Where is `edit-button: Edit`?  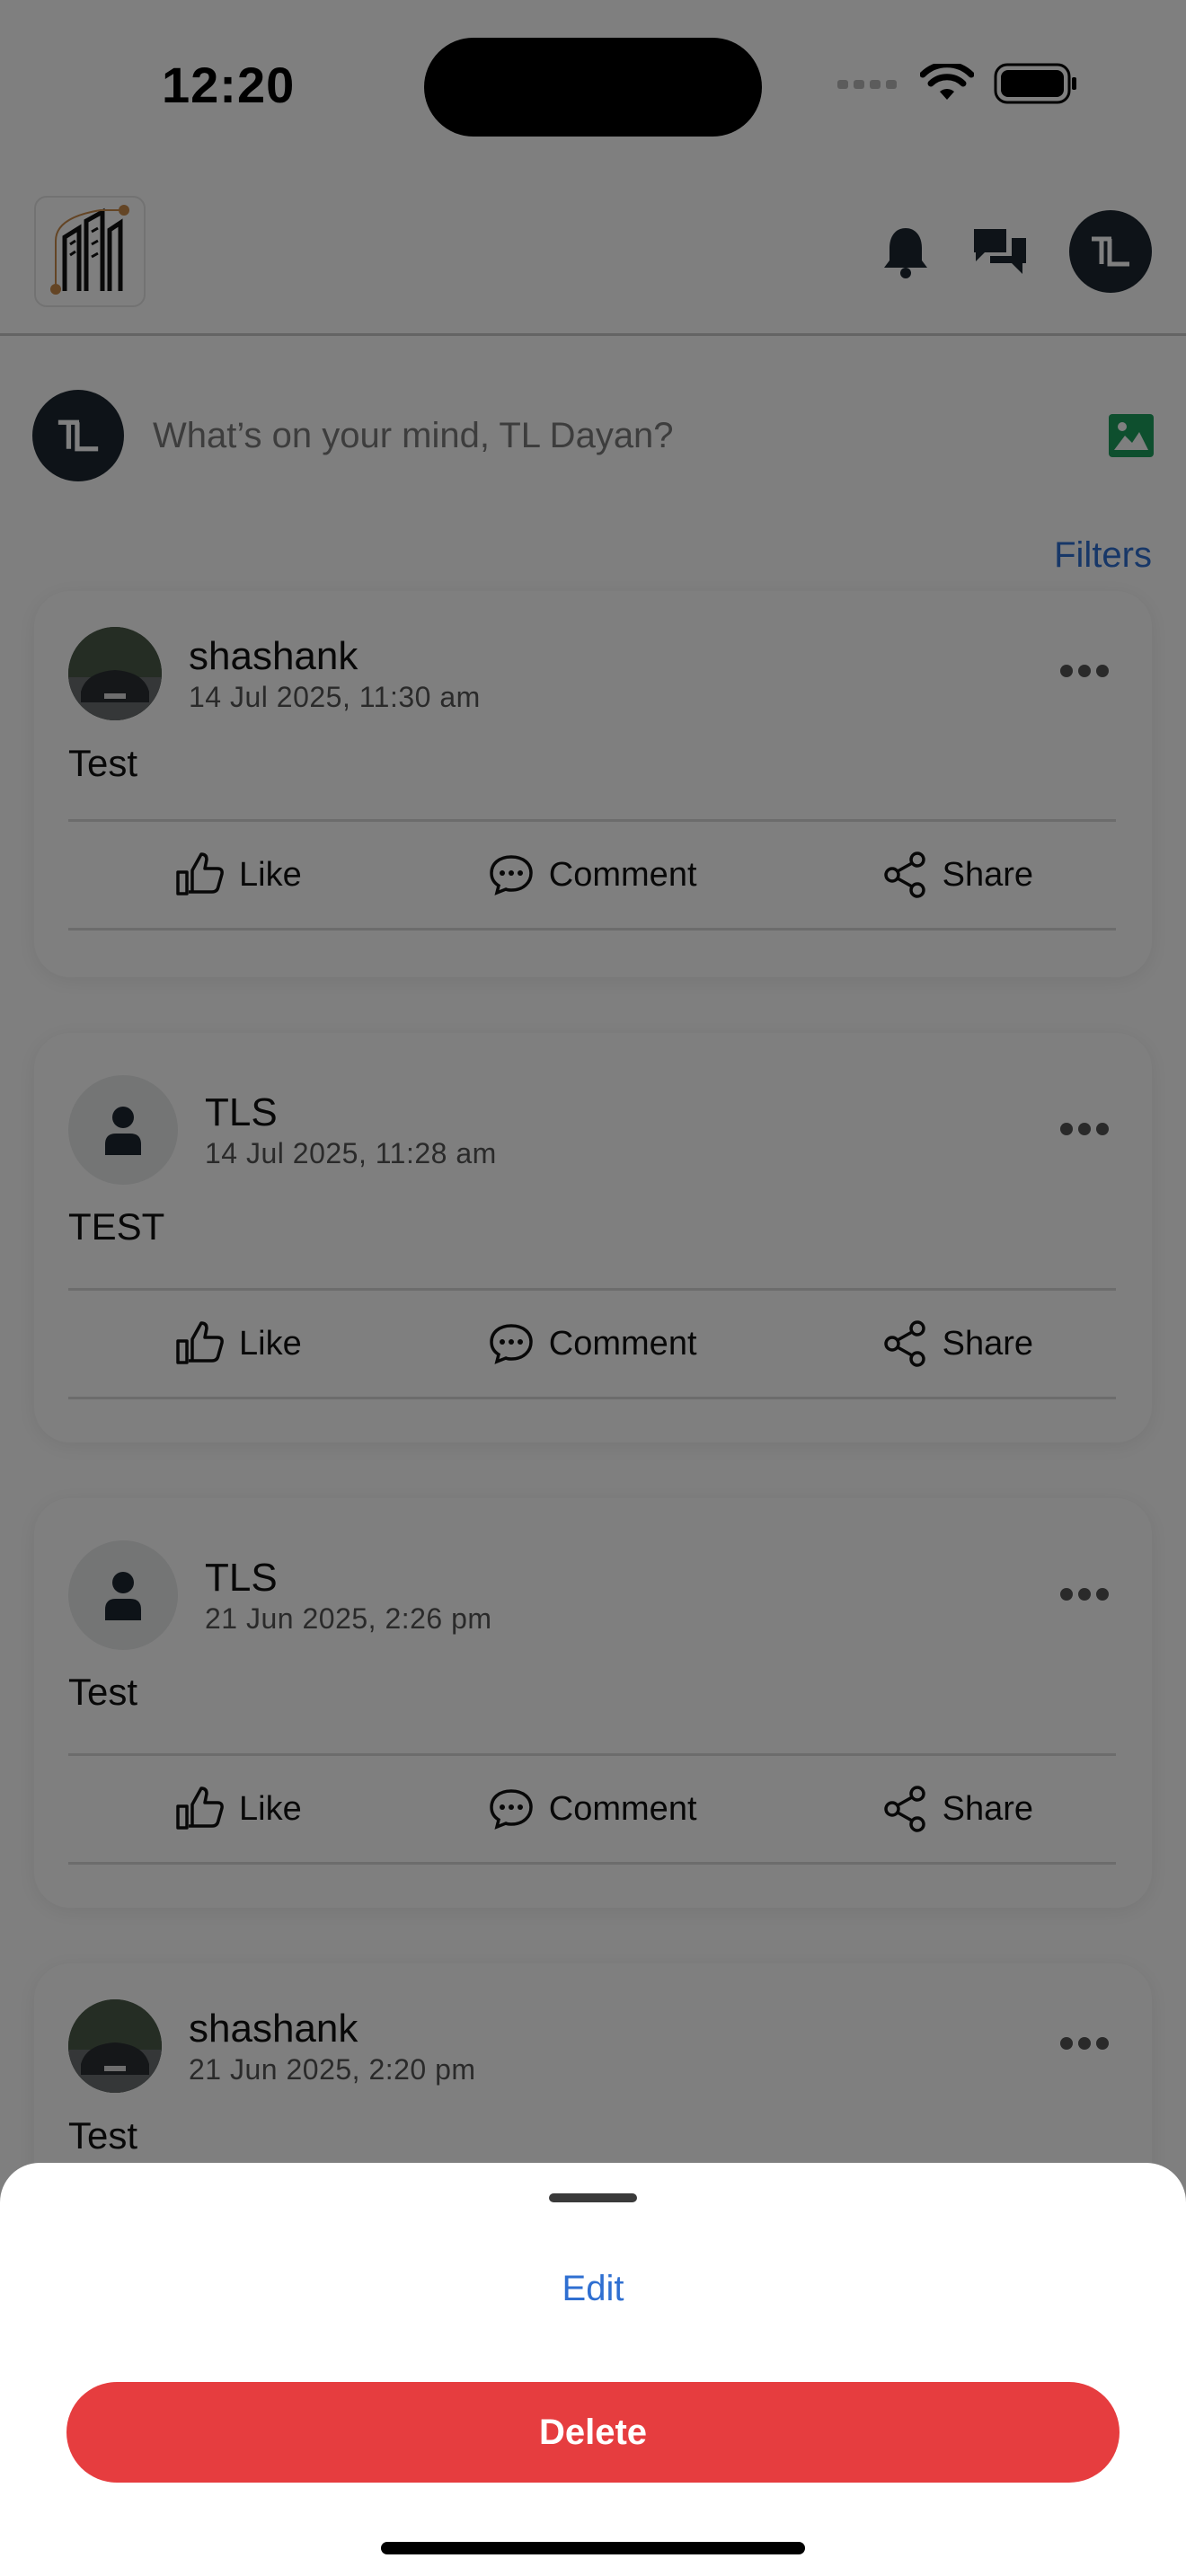 edit-button: Edit is located at coordinates (593, 2289).